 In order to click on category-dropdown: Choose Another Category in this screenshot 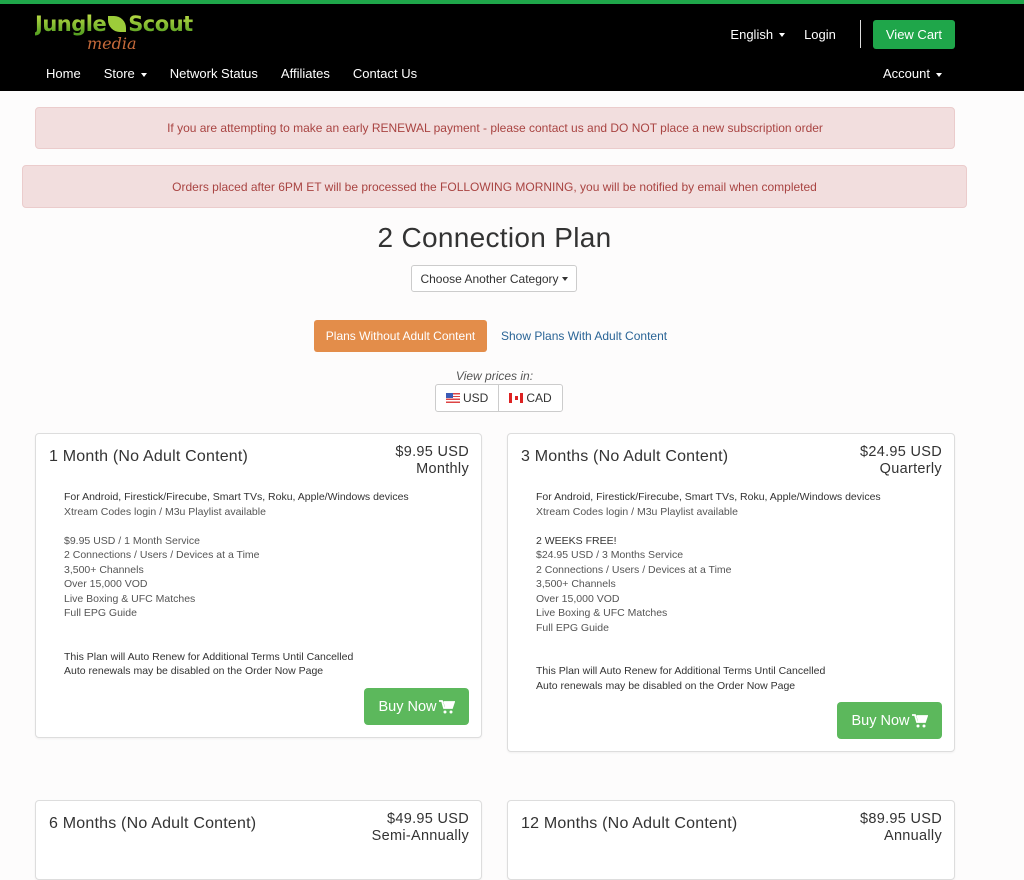, I will do `click(494, 278)`.